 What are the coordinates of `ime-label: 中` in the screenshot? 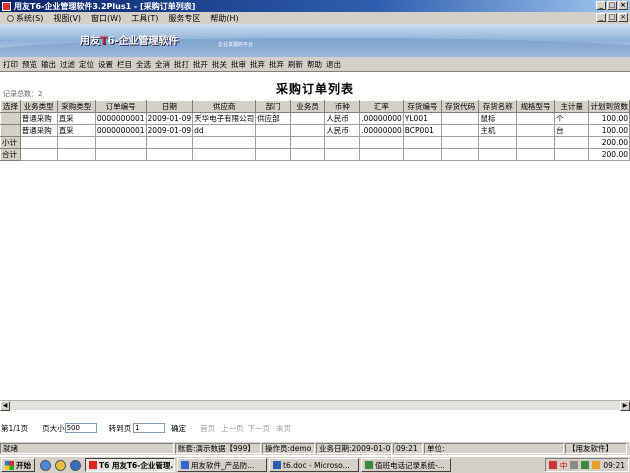 It's located at (564, 465).